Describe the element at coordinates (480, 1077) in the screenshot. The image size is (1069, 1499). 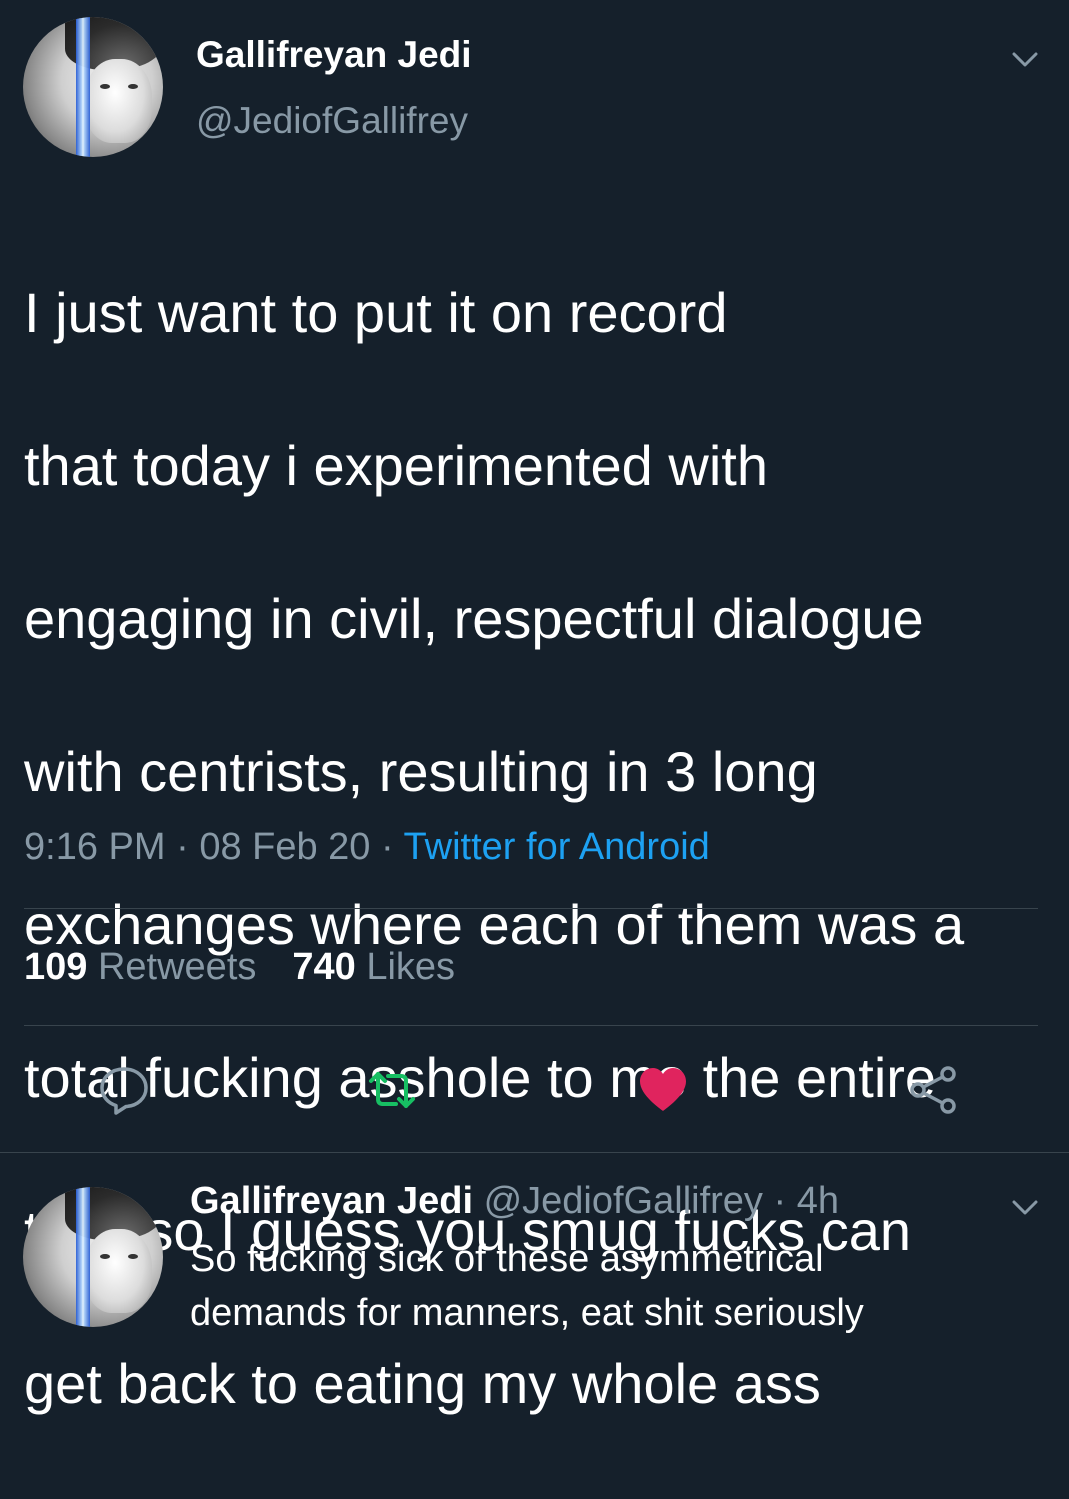
I see `tweet-text-line: total fucking asshole to me the entire` at that location.